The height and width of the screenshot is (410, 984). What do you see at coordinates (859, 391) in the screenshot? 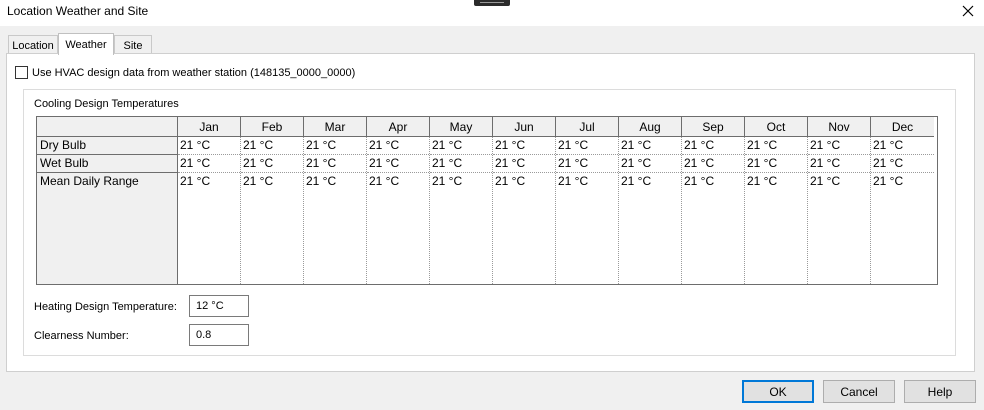
I see `cancel-button: Cancel` at bounding box center [859, 391].